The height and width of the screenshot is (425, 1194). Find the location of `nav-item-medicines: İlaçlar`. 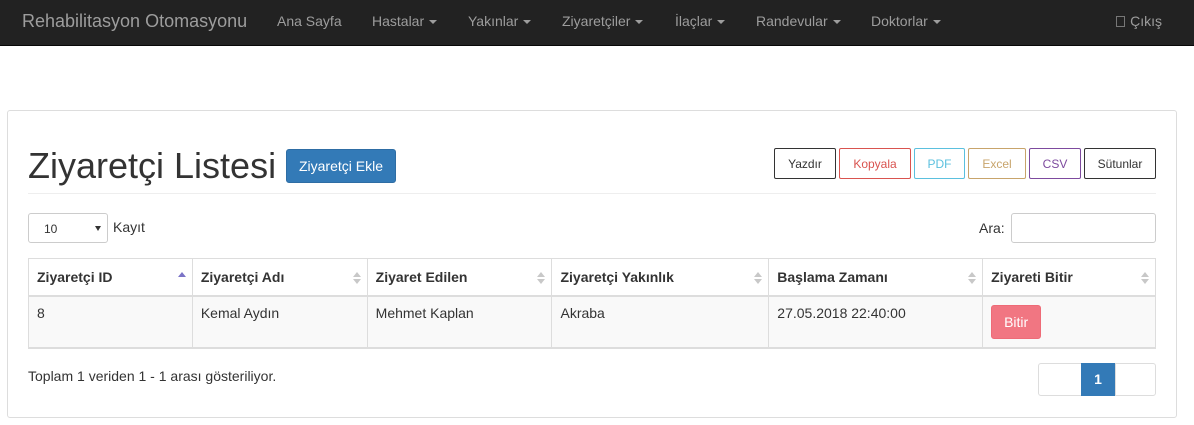

nav-item-medicines: İlaçlar is located at coordinates (700, 21).